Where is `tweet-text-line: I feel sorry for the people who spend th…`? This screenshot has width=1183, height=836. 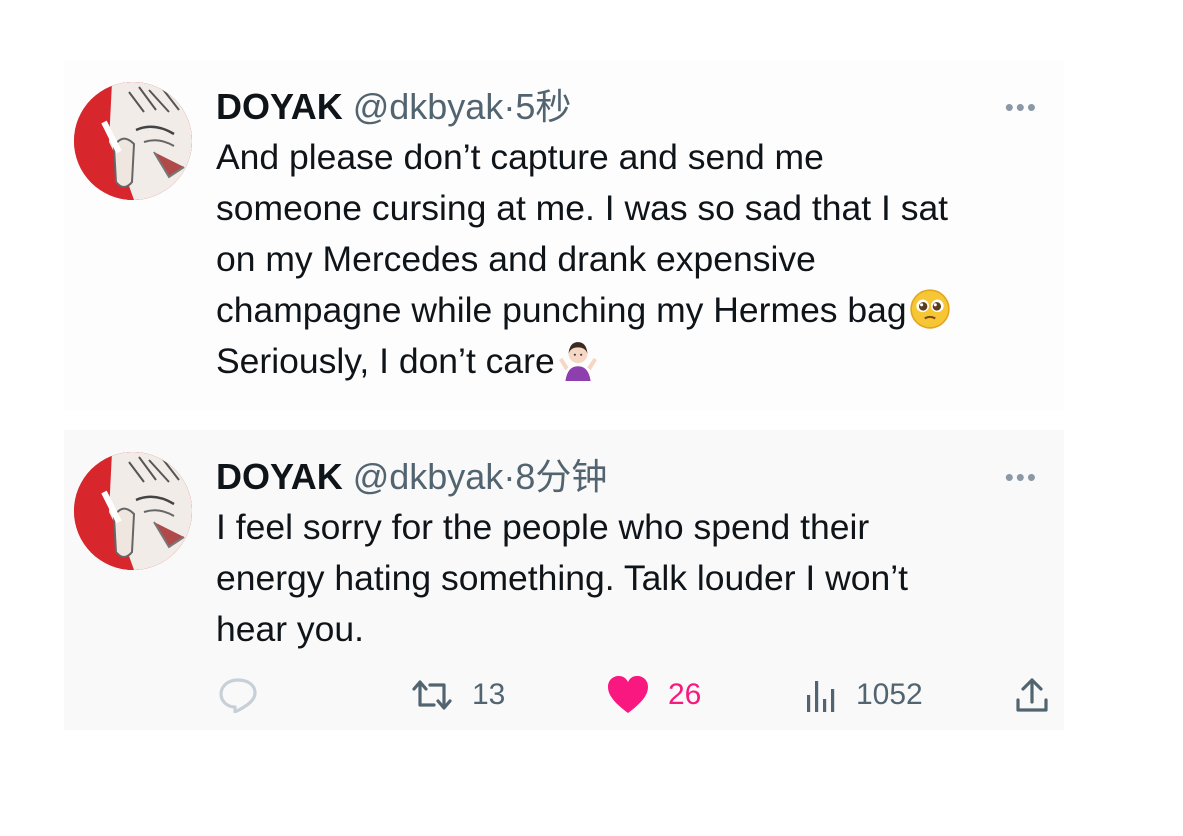
tweet-text-line: I feel sorry for the people who spend th… is located at coordinates (543, 527).